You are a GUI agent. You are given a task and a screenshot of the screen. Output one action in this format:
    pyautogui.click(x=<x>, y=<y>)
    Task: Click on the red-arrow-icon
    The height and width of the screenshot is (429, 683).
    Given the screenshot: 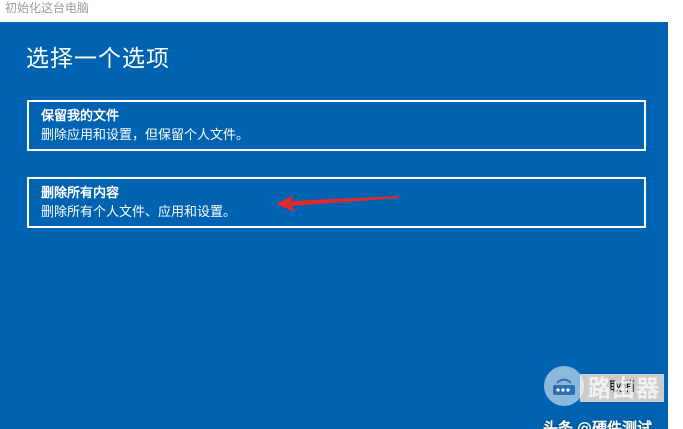 What is the action you would take?
    pyautogui.click(x=337, y=203)
    